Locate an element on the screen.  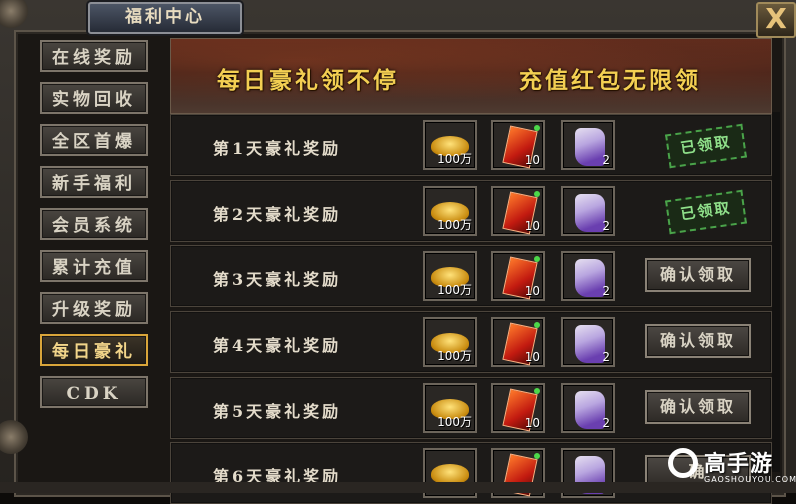
sidebar-item-item-recycle: 实物回收 is located at coordinates (94, 98).